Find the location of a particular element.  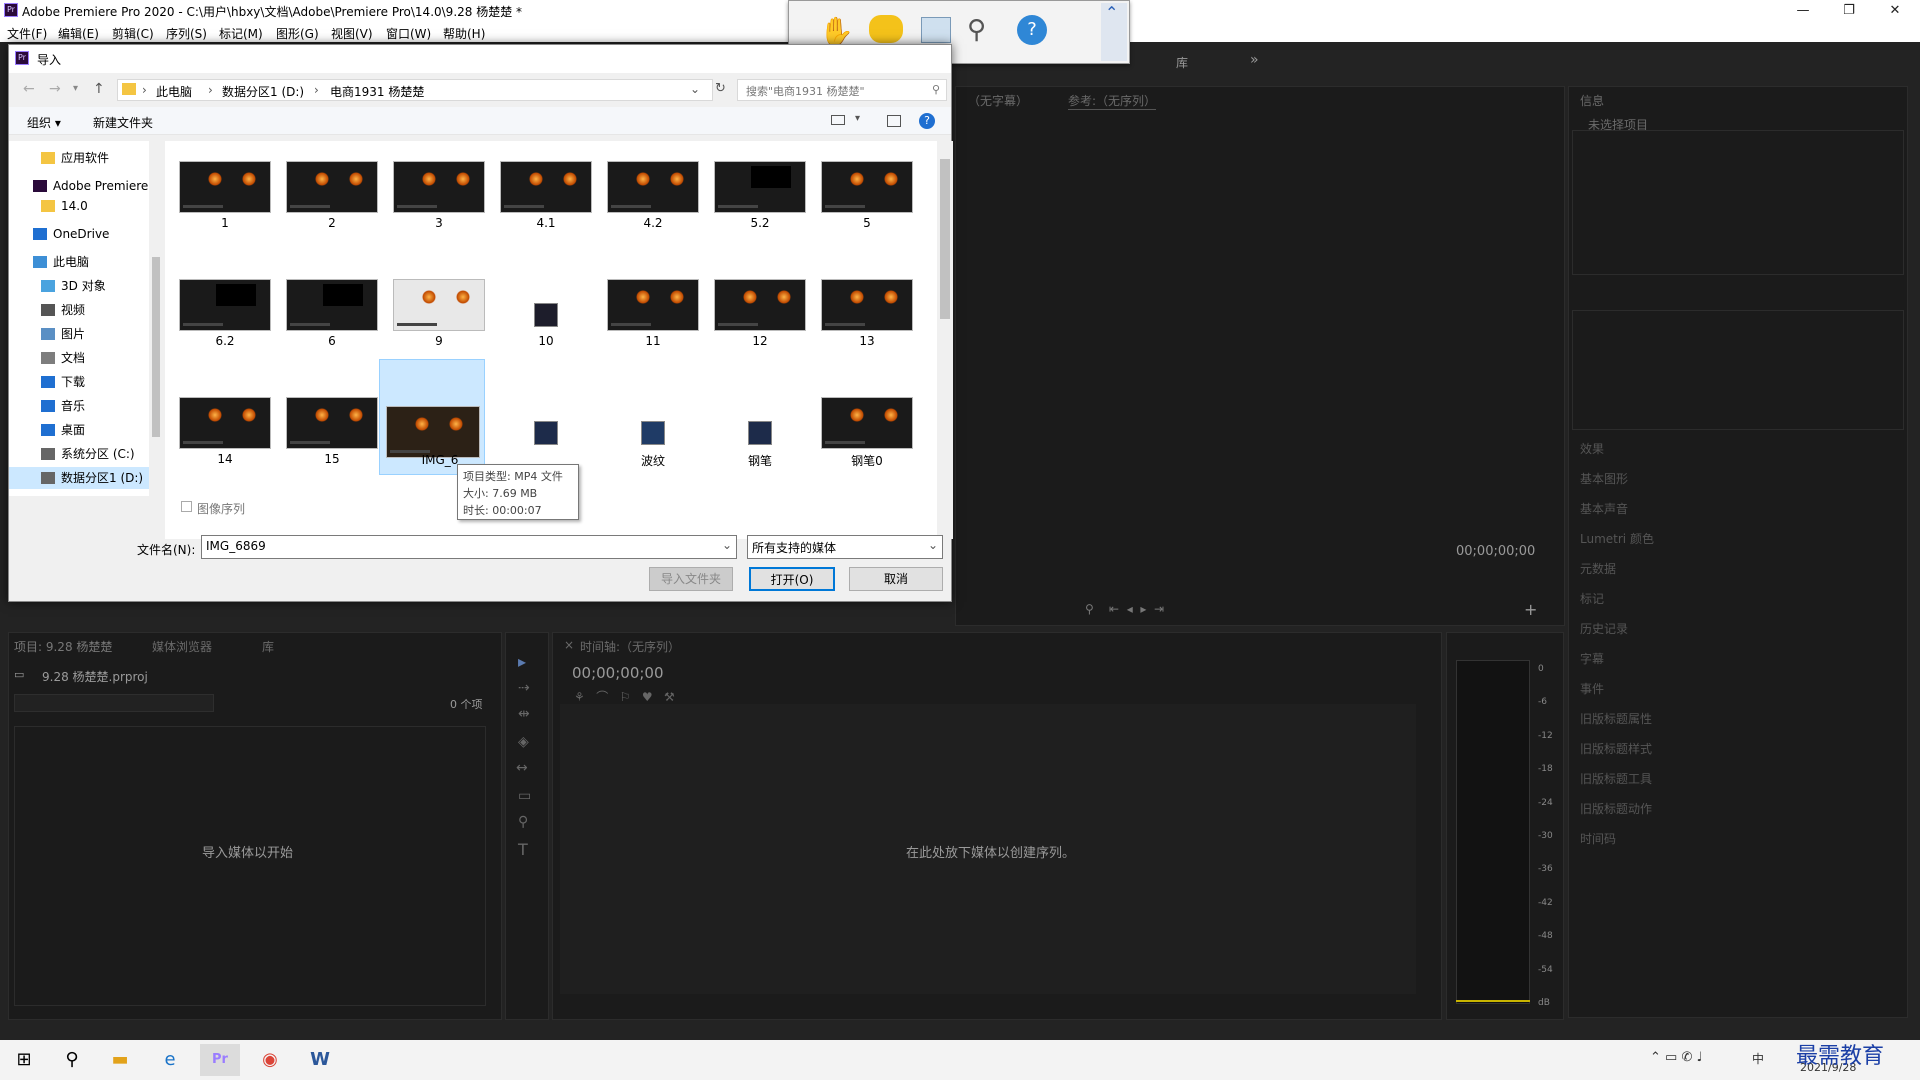

nav-item: 数据分区1 (D:) is located at coordinates (79, 478).